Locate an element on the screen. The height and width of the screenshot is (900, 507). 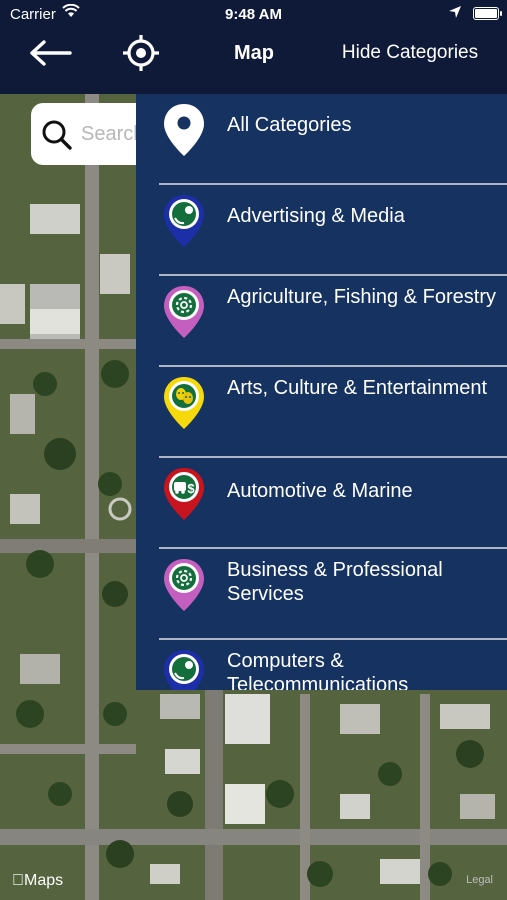
legal-link: Legal is located at coordinates (479, 880).